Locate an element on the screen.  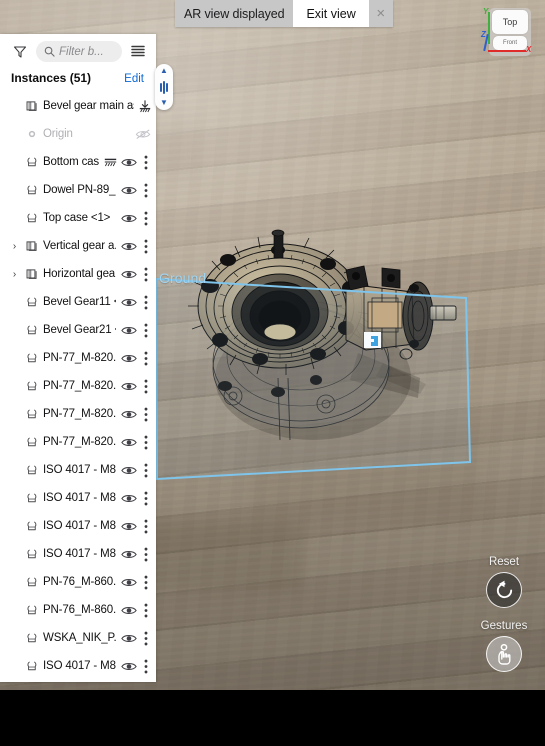
tree-row: Origin is located at coordinates (78, 134).